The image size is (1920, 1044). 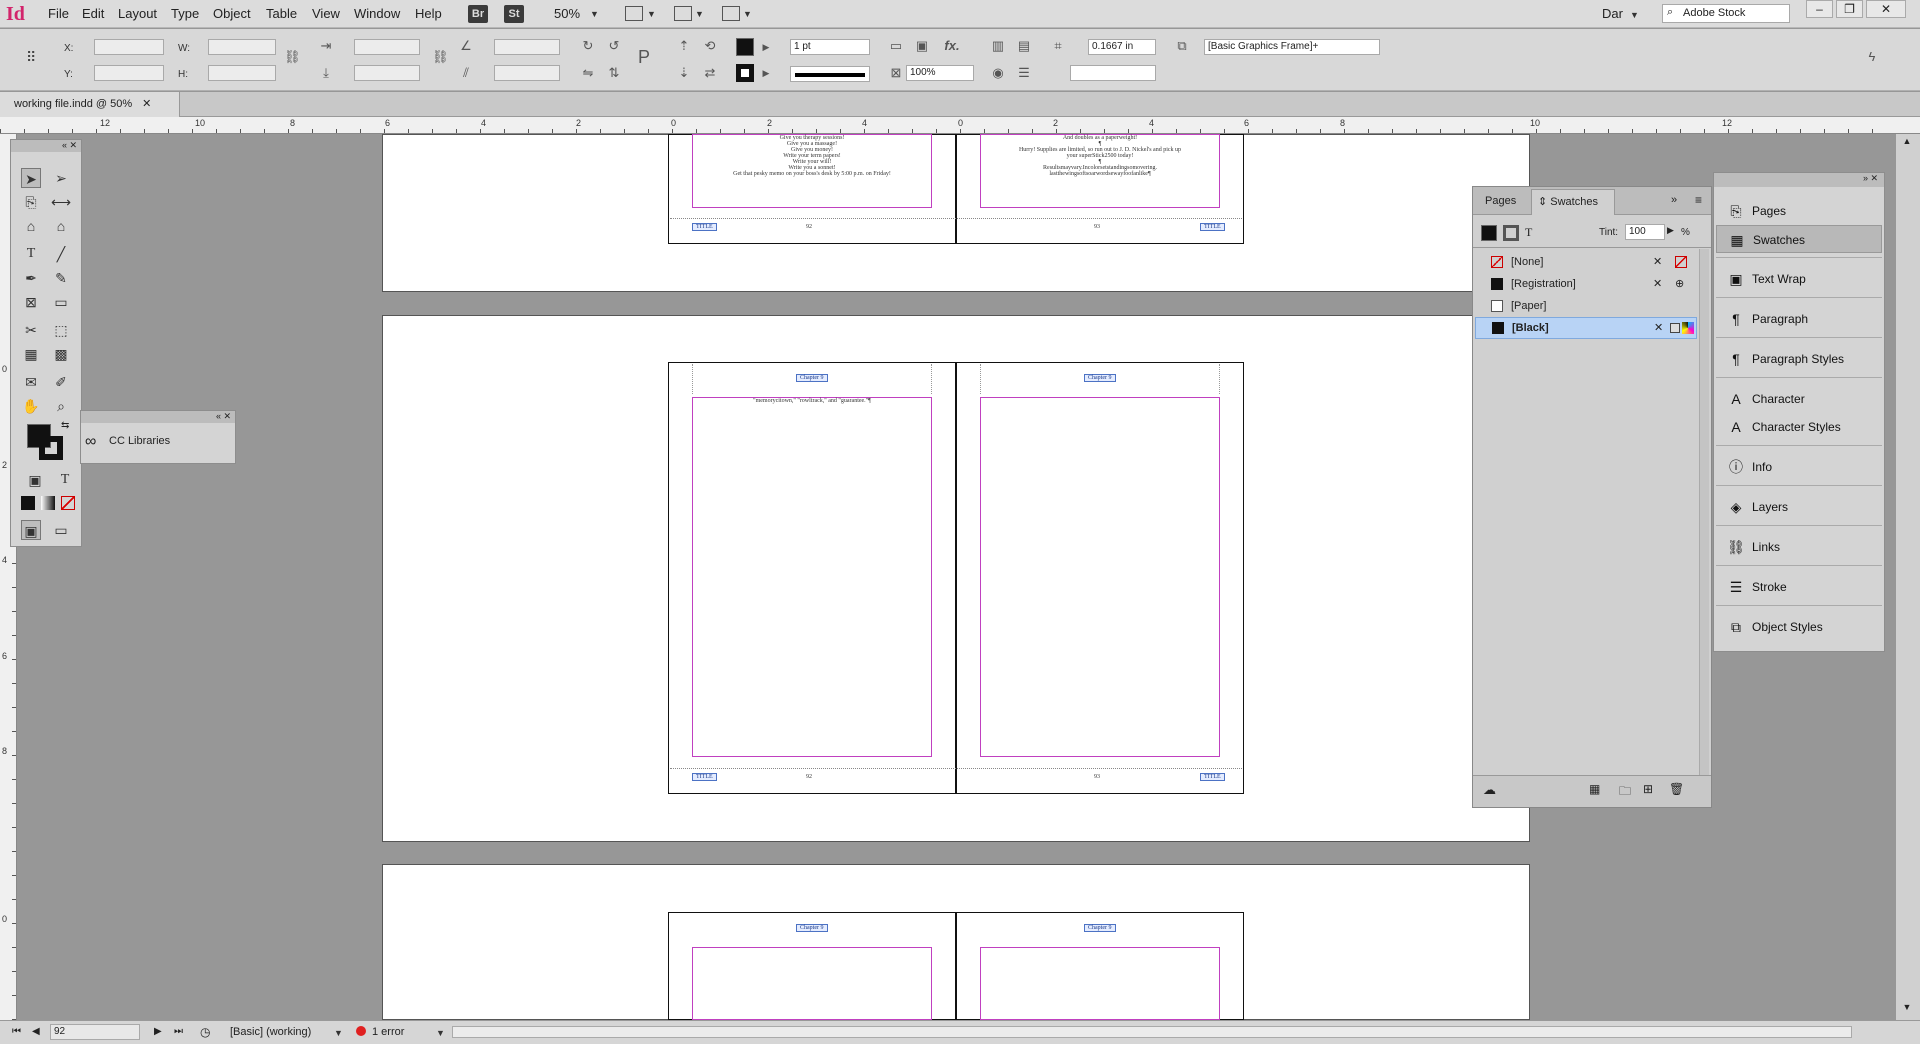 I want to click on direct-selection-tool-icon: ➢, so click(x=61, y=178).